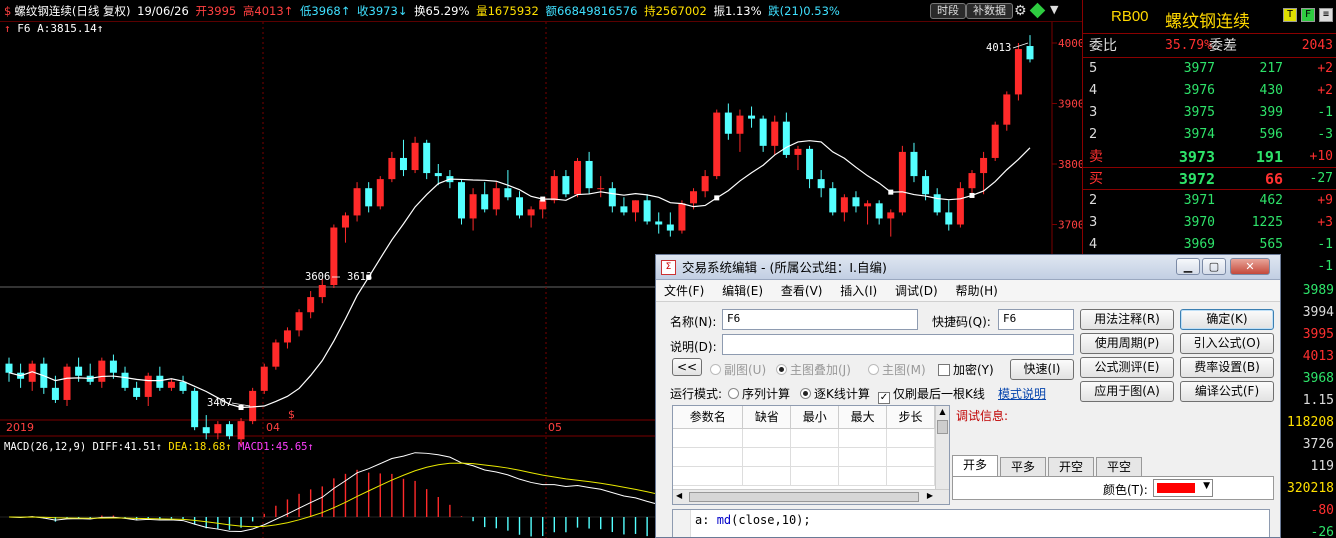 Image resolution: width=1336 pixels, height=538 pixels. I want to click on buy-row: 买 3972 66 -27, so click(1209, 179).